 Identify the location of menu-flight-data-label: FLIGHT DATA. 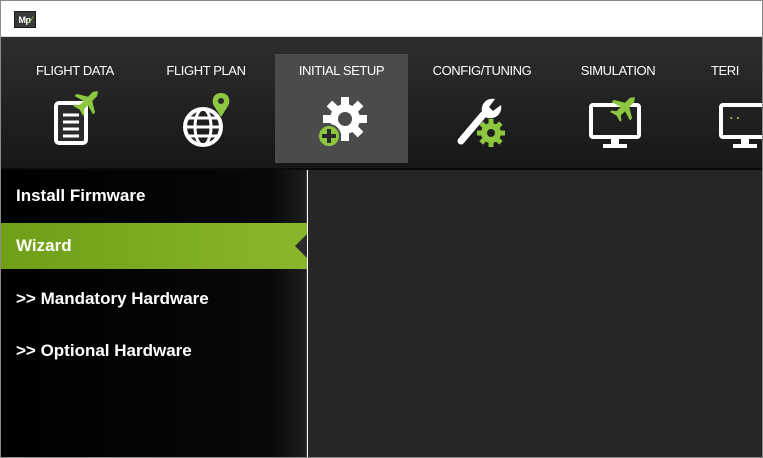
(75, 70).